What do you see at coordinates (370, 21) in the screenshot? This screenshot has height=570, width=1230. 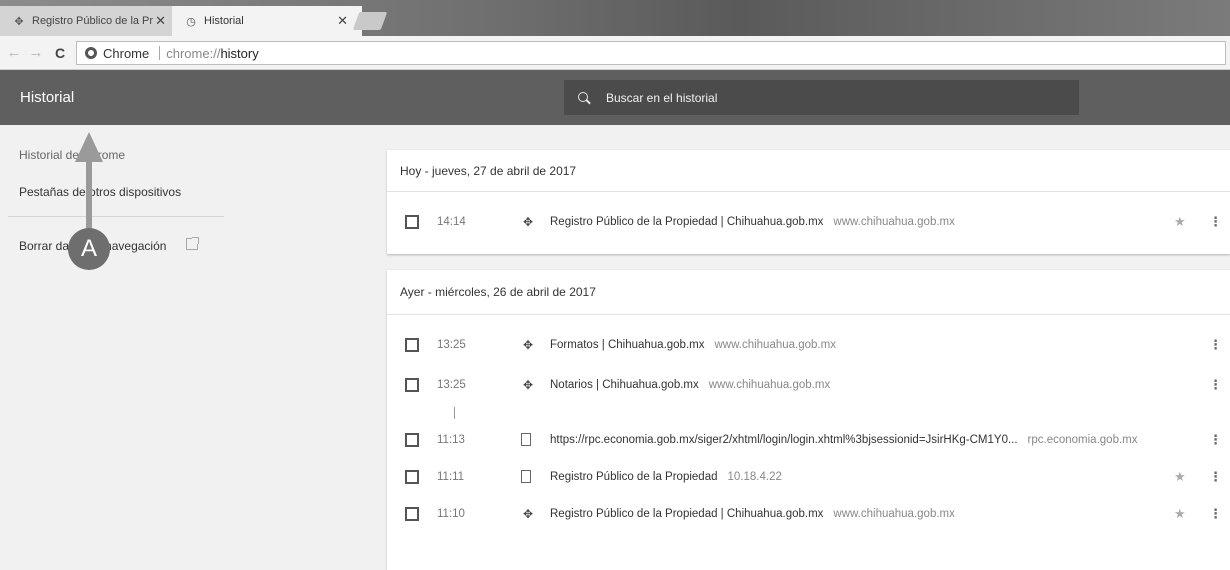 I see `new-tab-button` at bounding box center [370, 21].